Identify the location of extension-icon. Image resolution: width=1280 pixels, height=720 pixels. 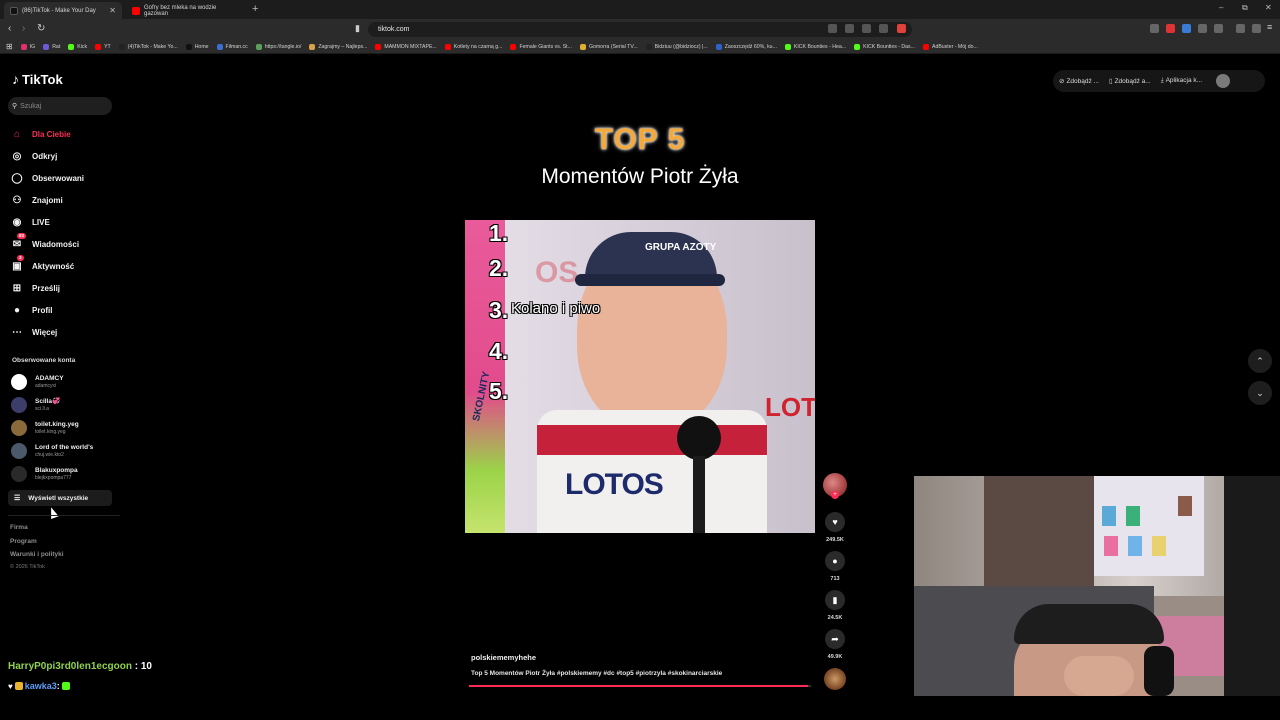
(1154, 28).